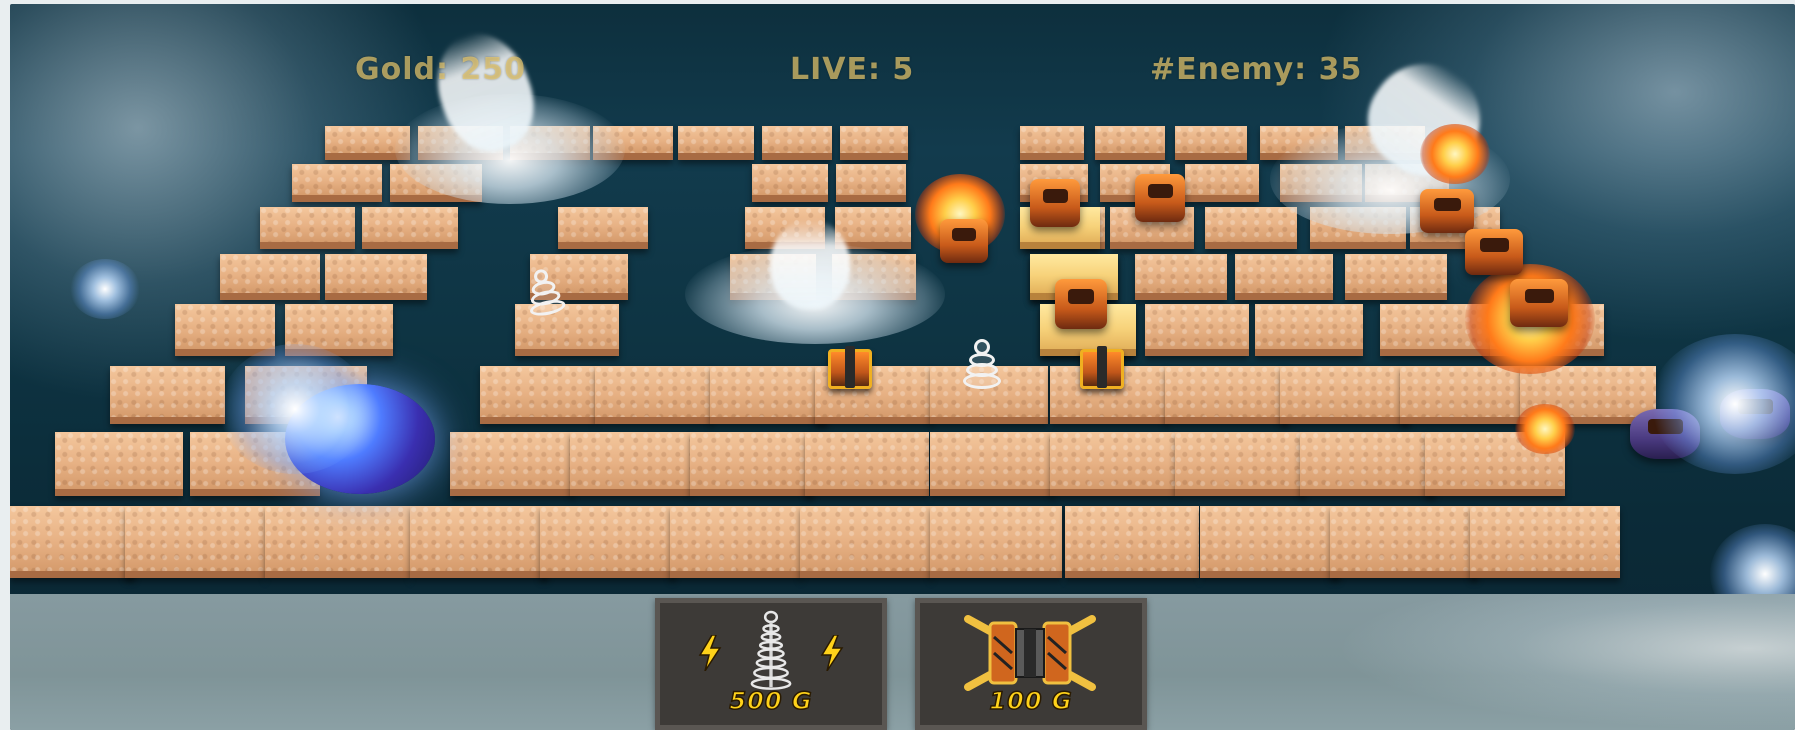 The image size is (1795, 730). I want to click on tesla-coil-icon, so click(771, 650).